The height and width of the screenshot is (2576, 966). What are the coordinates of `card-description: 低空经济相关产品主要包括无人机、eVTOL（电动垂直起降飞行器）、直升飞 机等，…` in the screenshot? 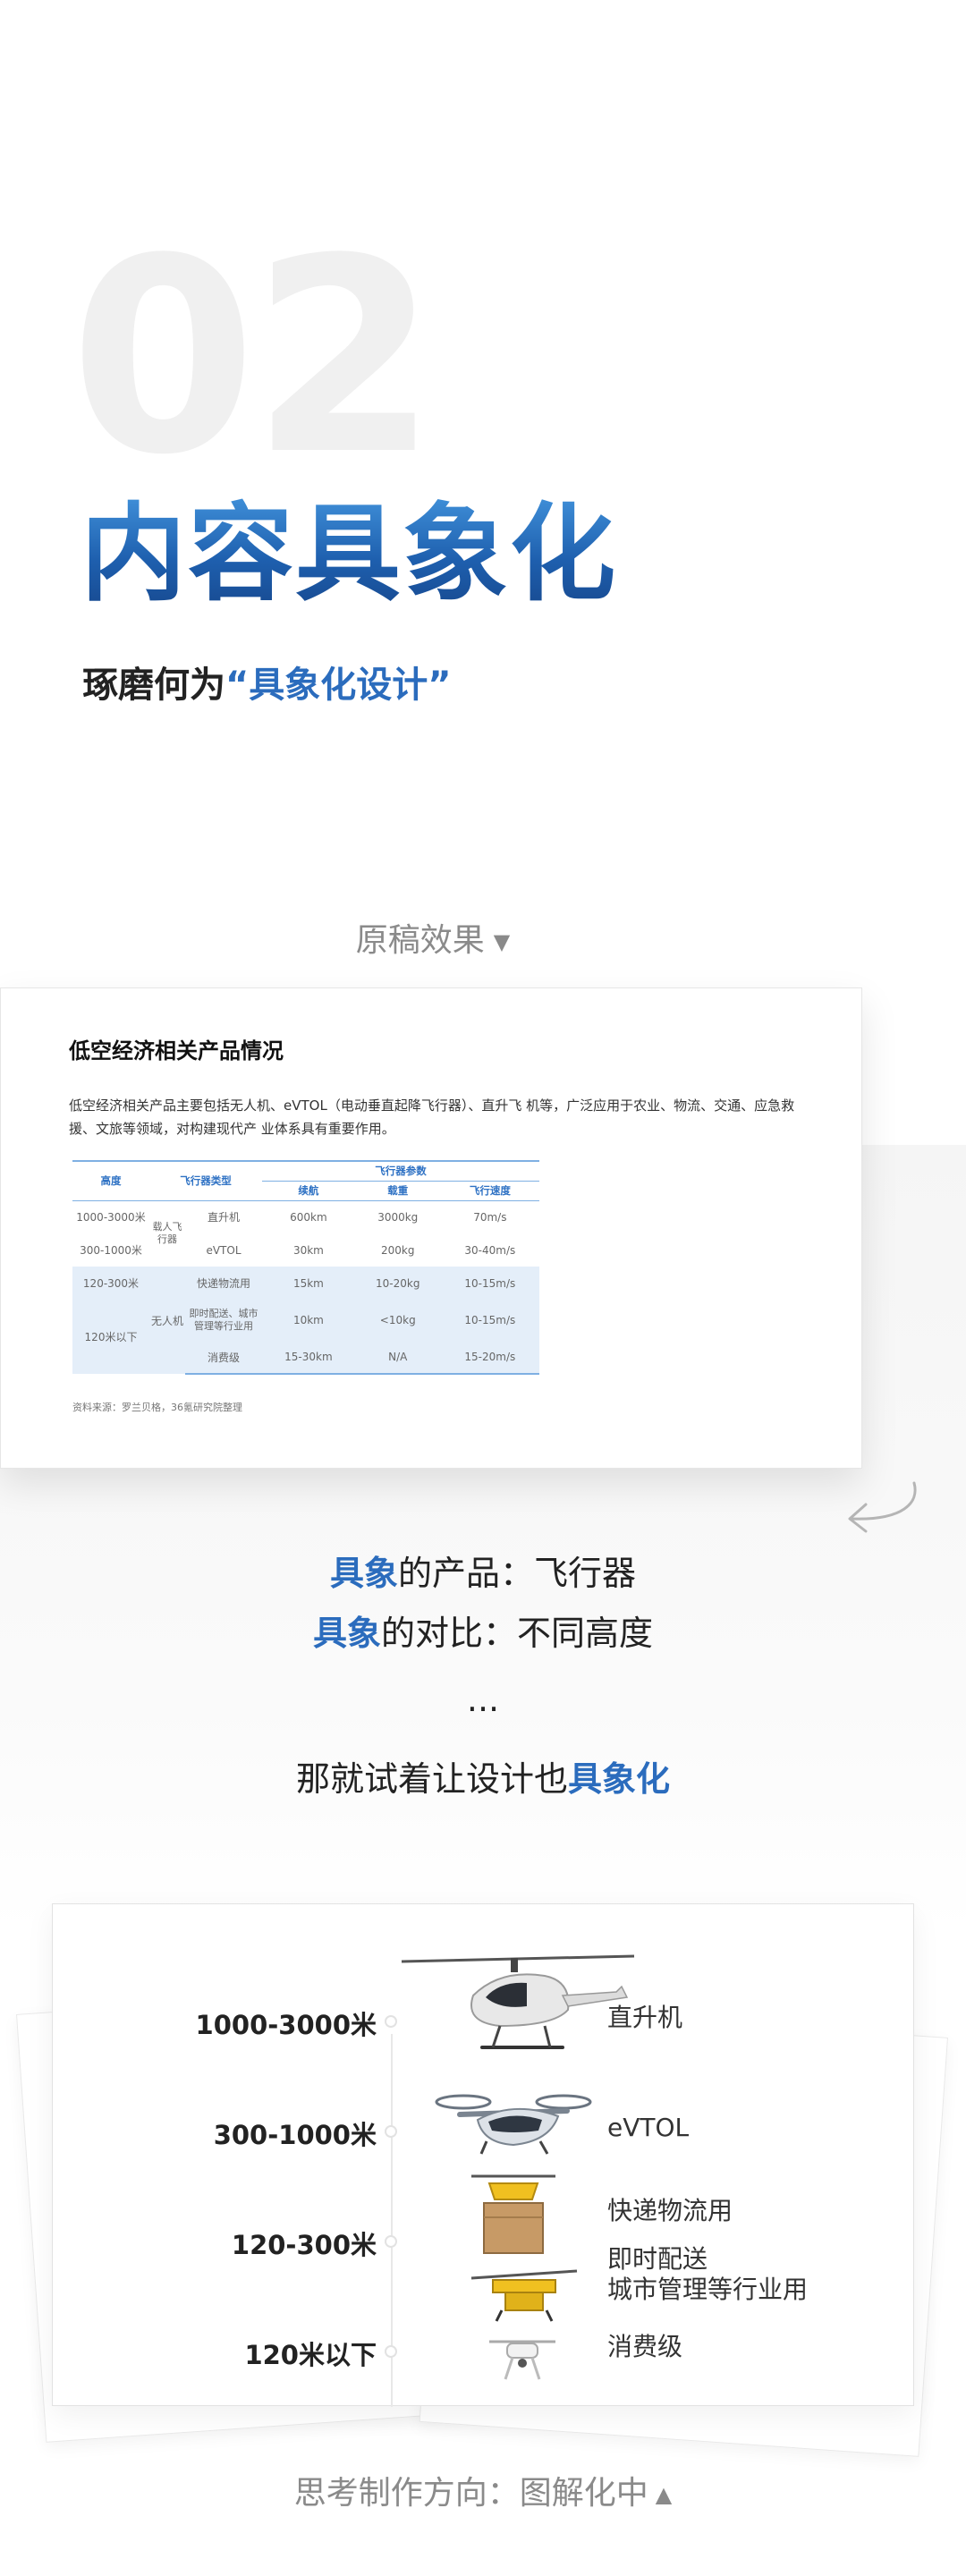 It's located at (432, 1117).